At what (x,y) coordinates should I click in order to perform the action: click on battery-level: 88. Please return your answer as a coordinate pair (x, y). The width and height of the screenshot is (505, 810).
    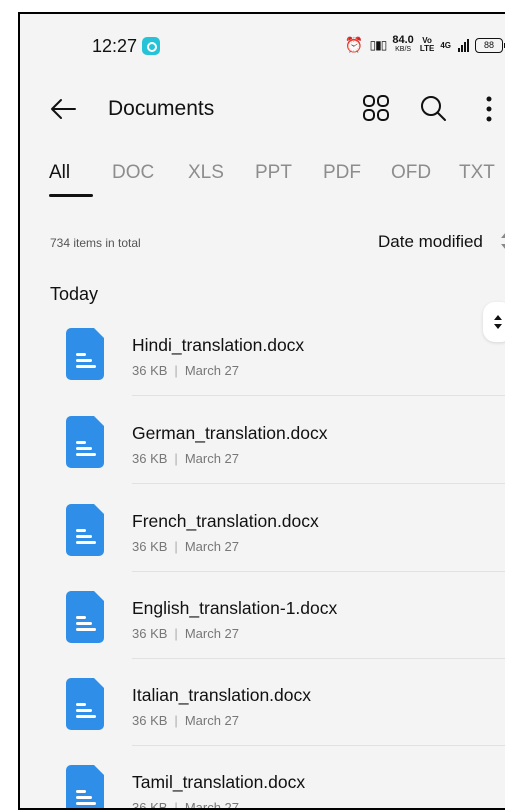
    Looking at the image, I should click on (488, 44).